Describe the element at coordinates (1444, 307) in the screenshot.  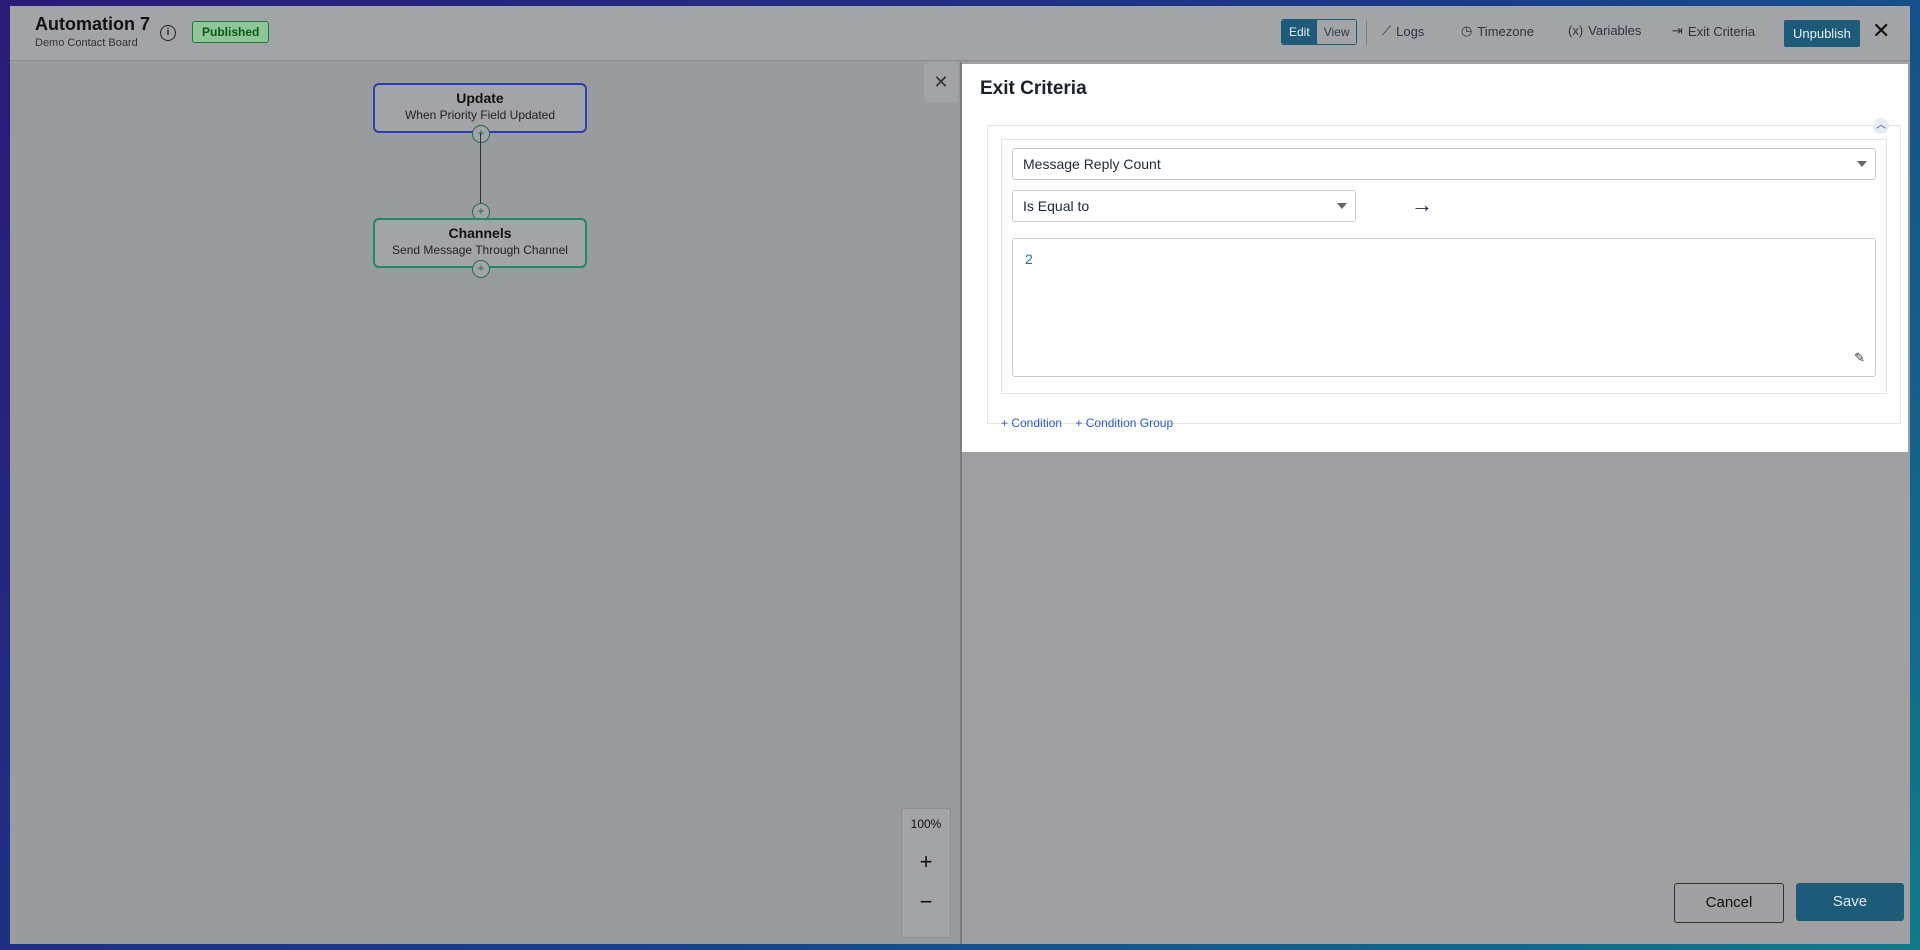
I see `value-input: 2 ✎` at that location.